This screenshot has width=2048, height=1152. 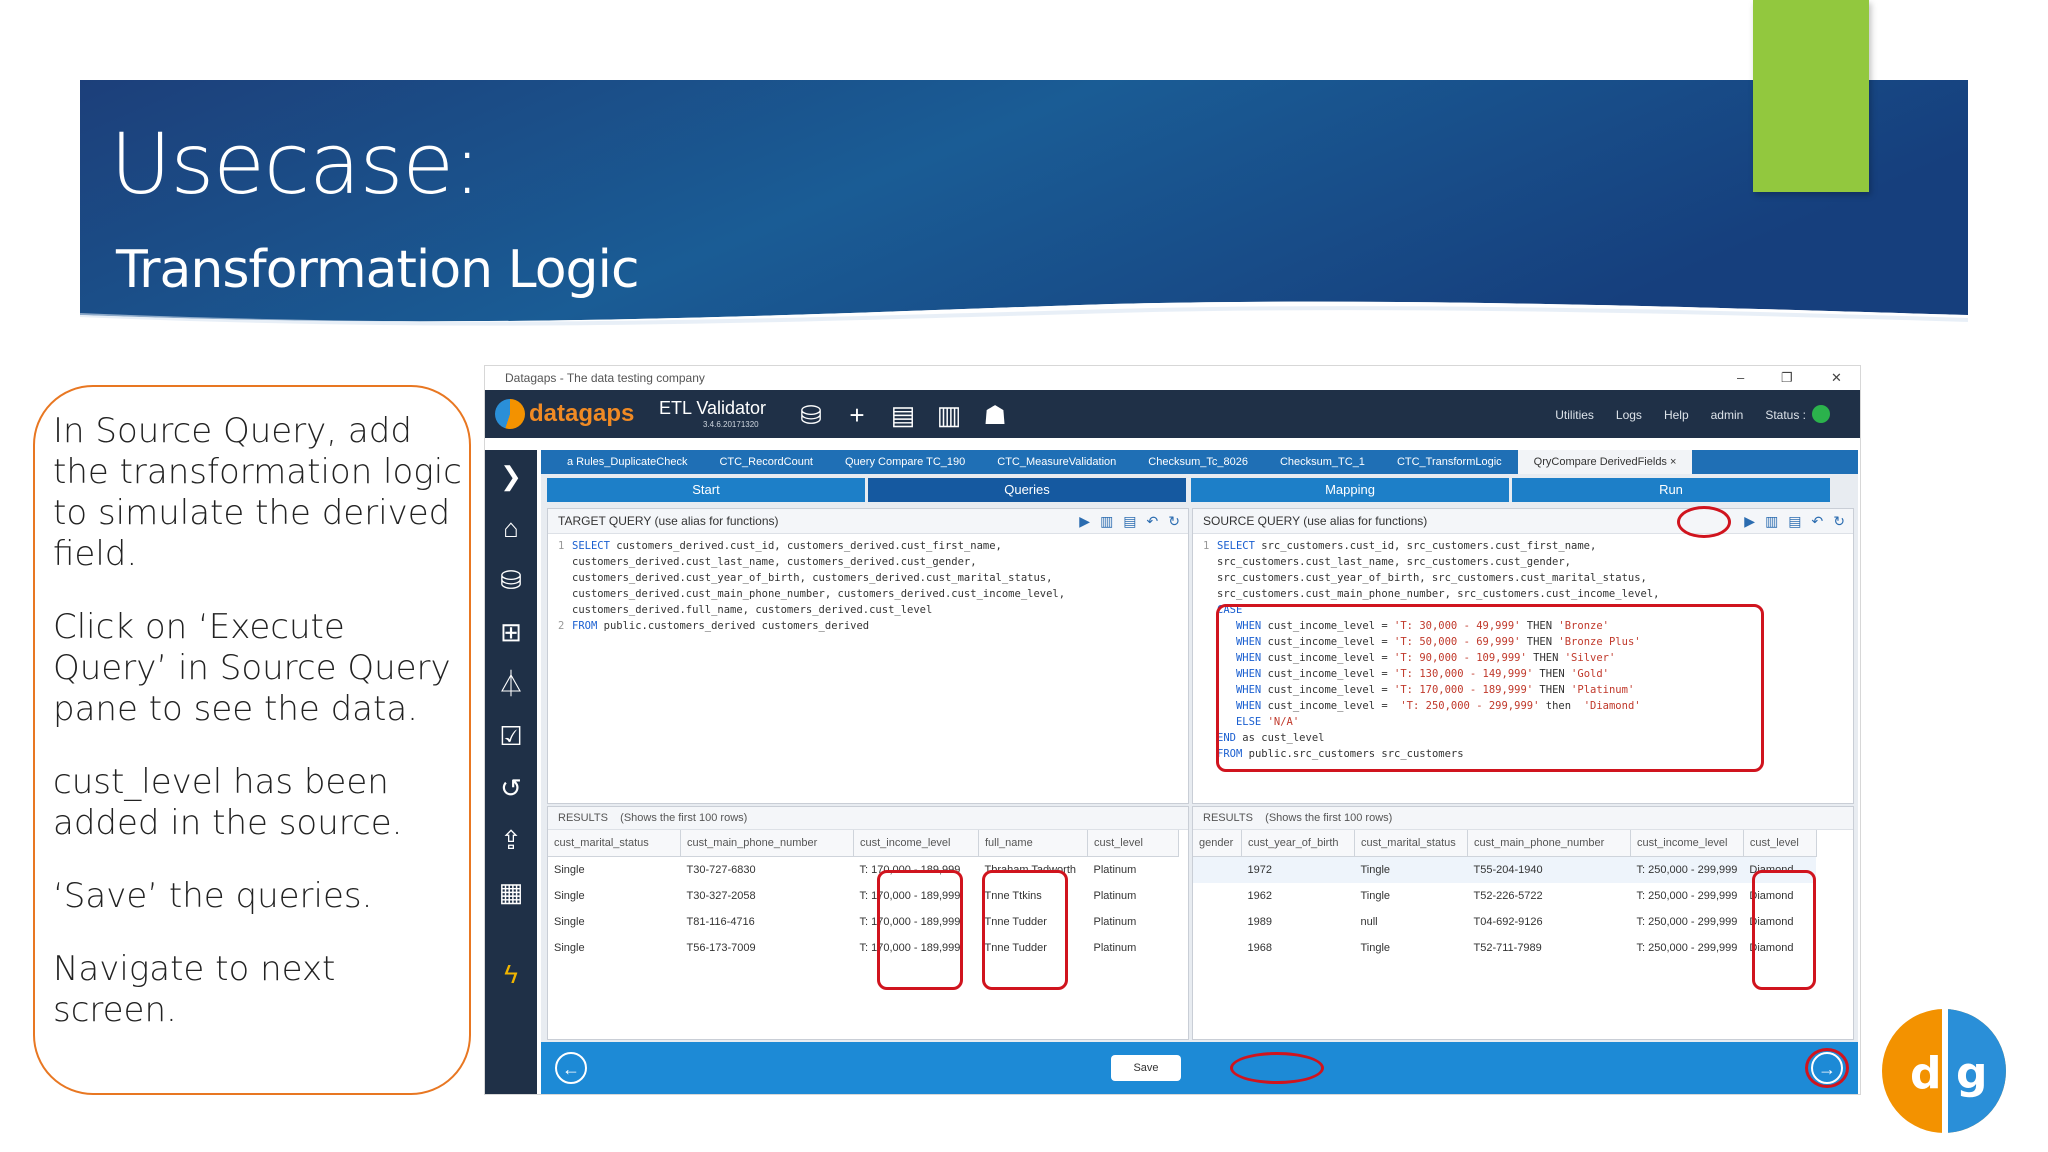 I want to click on cell: T30-727-6830, so click(x=721, y=870).